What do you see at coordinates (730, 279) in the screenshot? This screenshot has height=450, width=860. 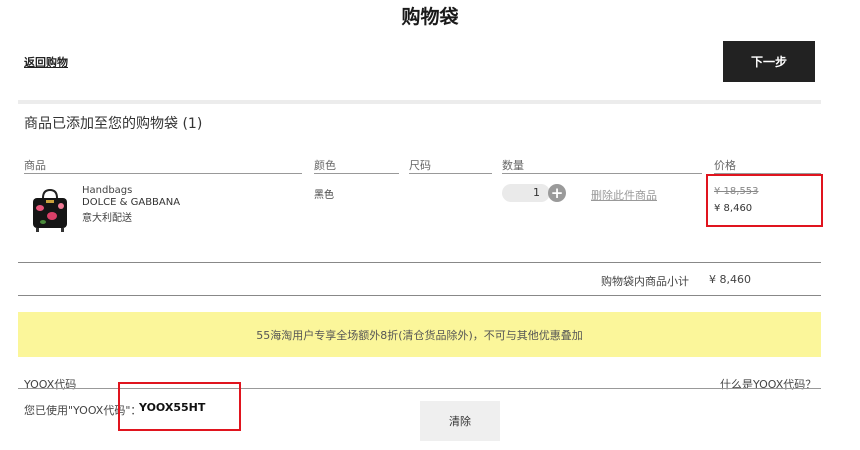 I see `subtotal-value: ¥ 8,460` at bounding box center [730, 279].